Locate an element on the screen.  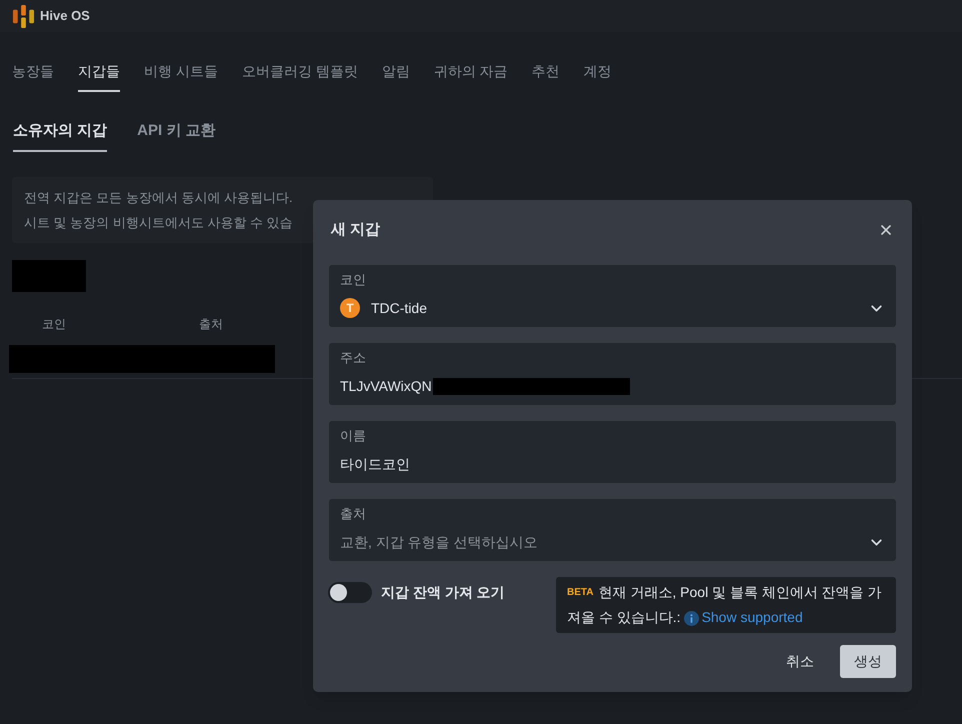
nav-tab: 농장들 is located at coordinates (33, 72).